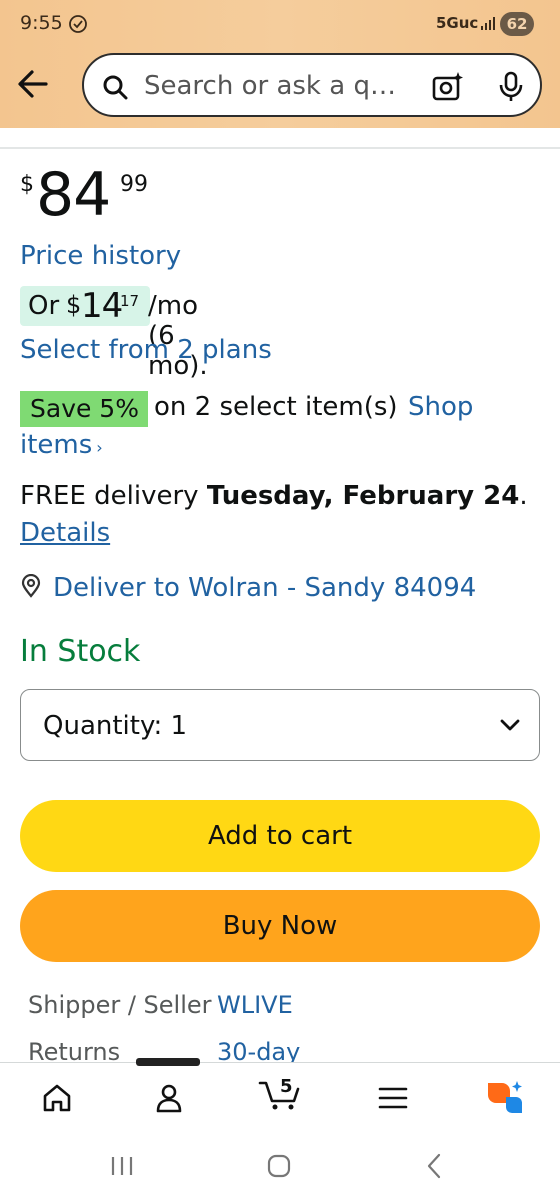 The width and height of the screenshot is (560, 1200). What do you see at coordinates (65, 533) in the screenshot?
I see `delivery-details-link: Details` at bounding box center [65, 533].